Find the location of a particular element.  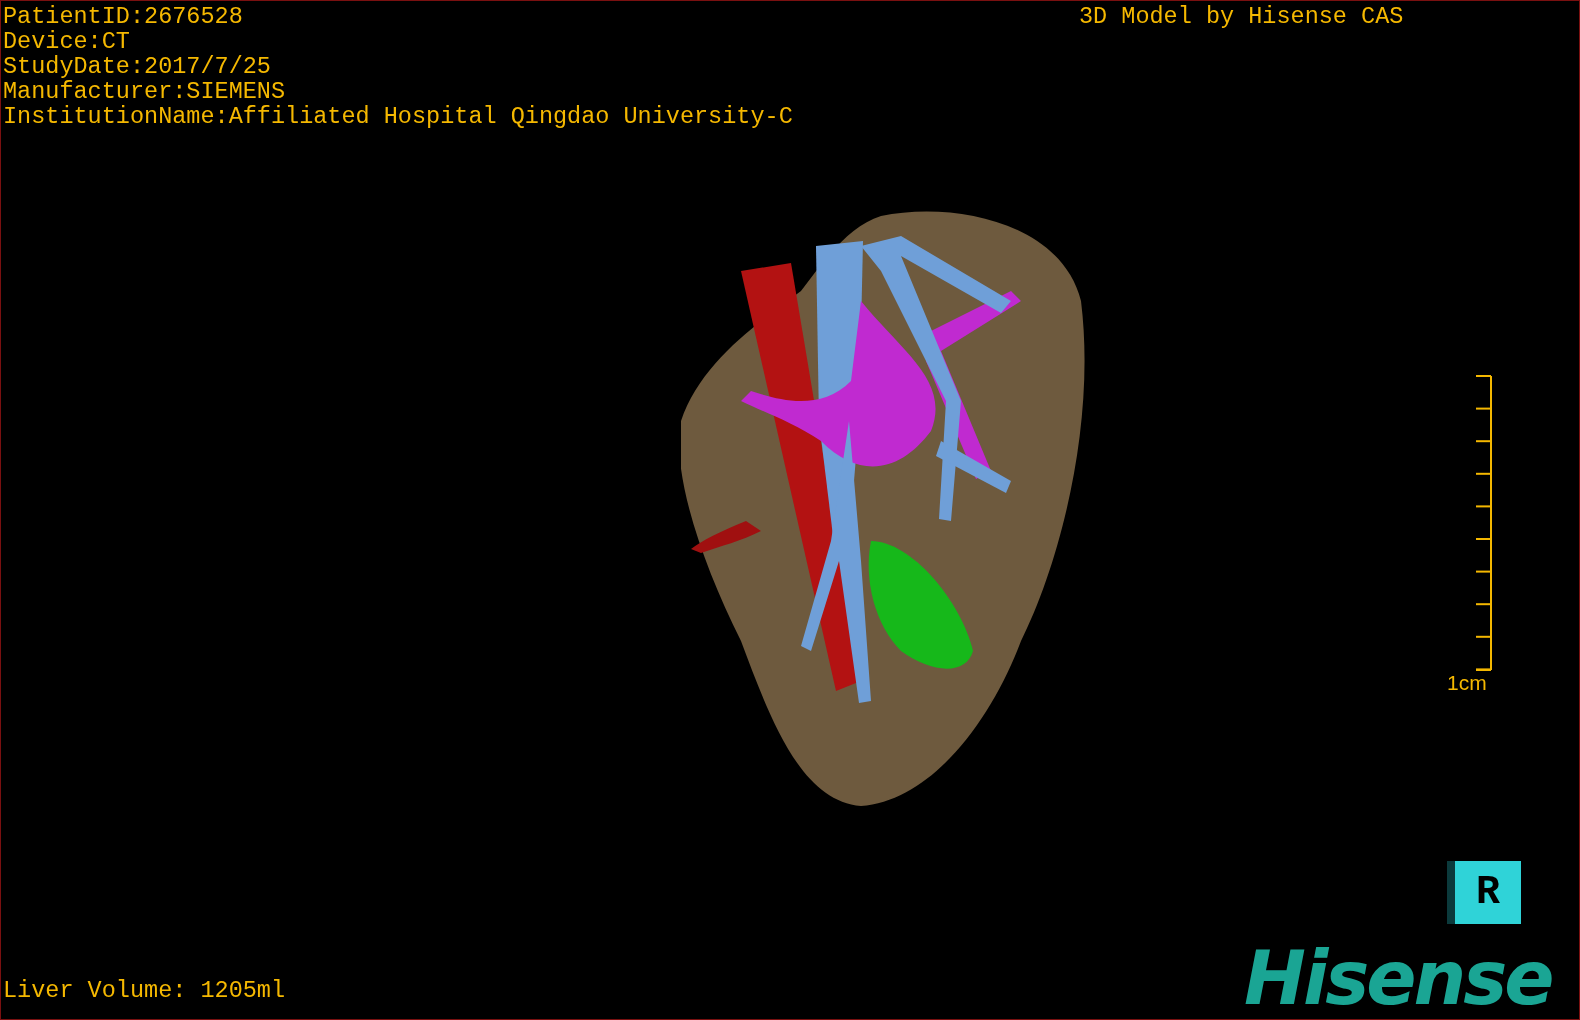

scale-label: 1cm is located at coordinates (1467, 683).